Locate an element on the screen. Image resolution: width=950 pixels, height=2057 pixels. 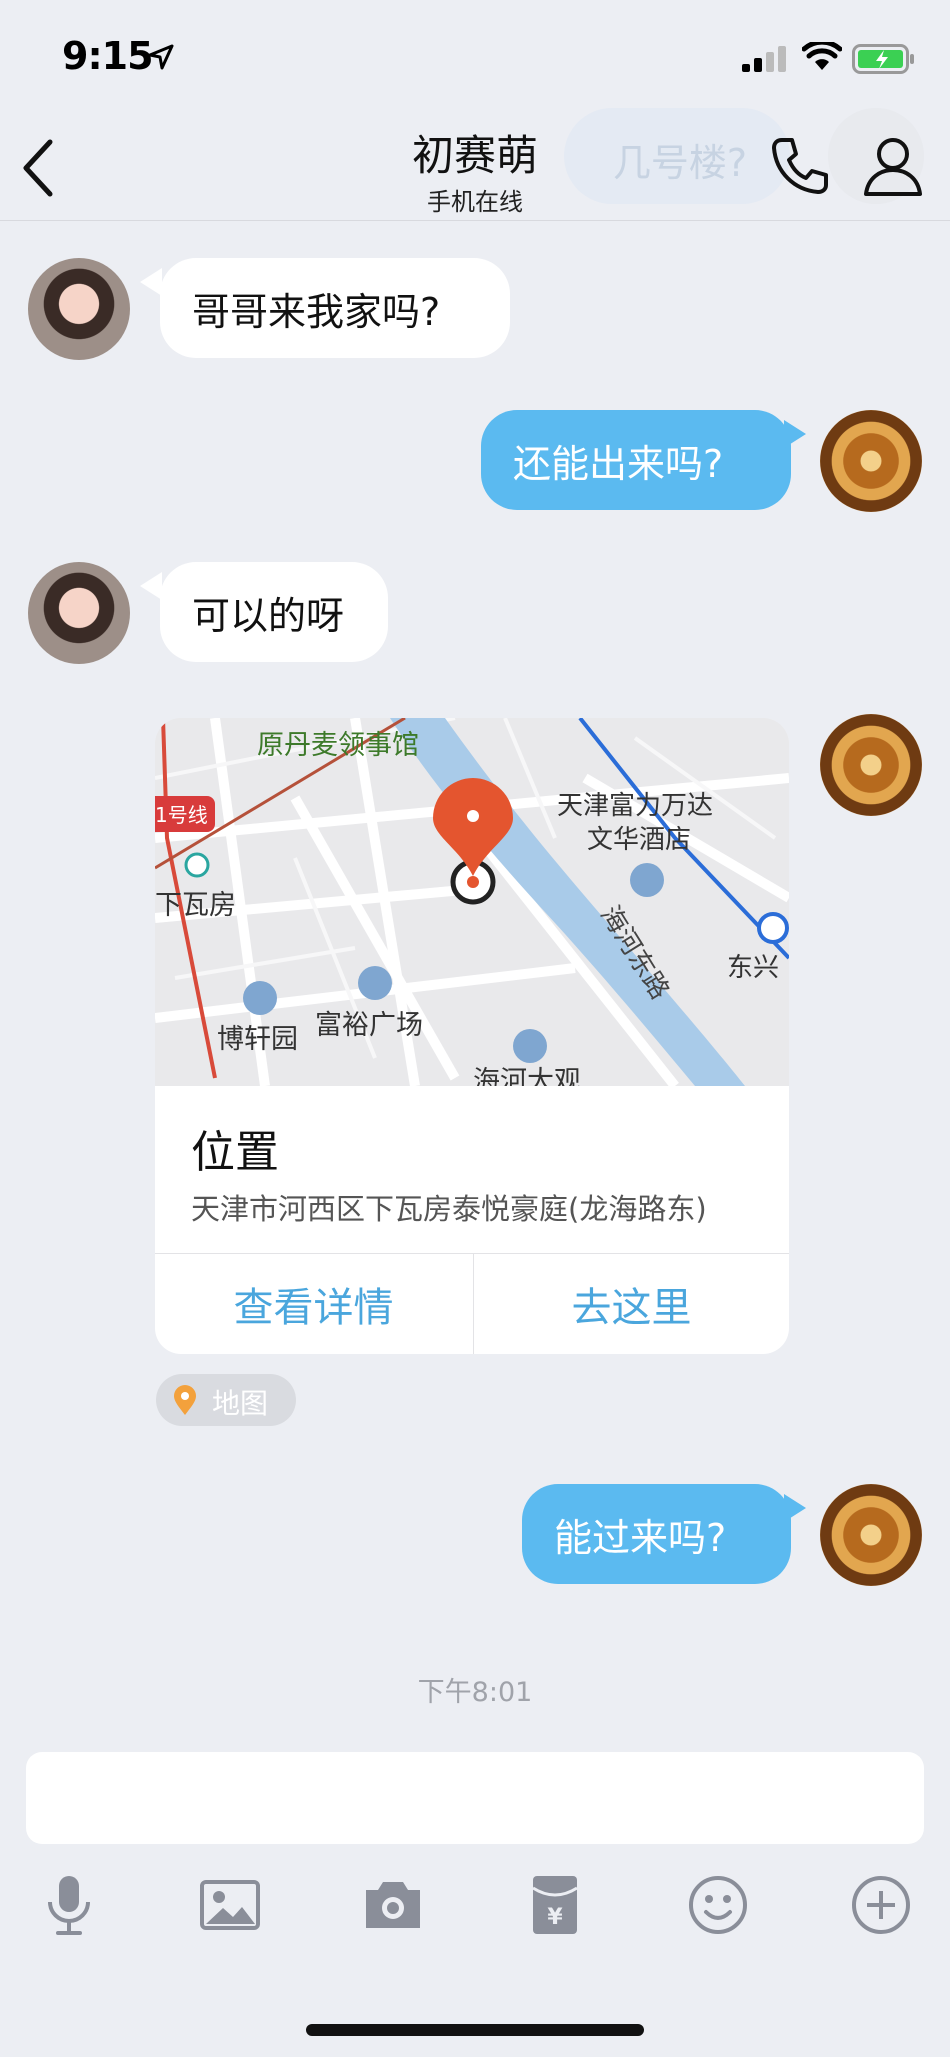
message-text: 哥哥来我家吗? is located at coordinates (316, 311).